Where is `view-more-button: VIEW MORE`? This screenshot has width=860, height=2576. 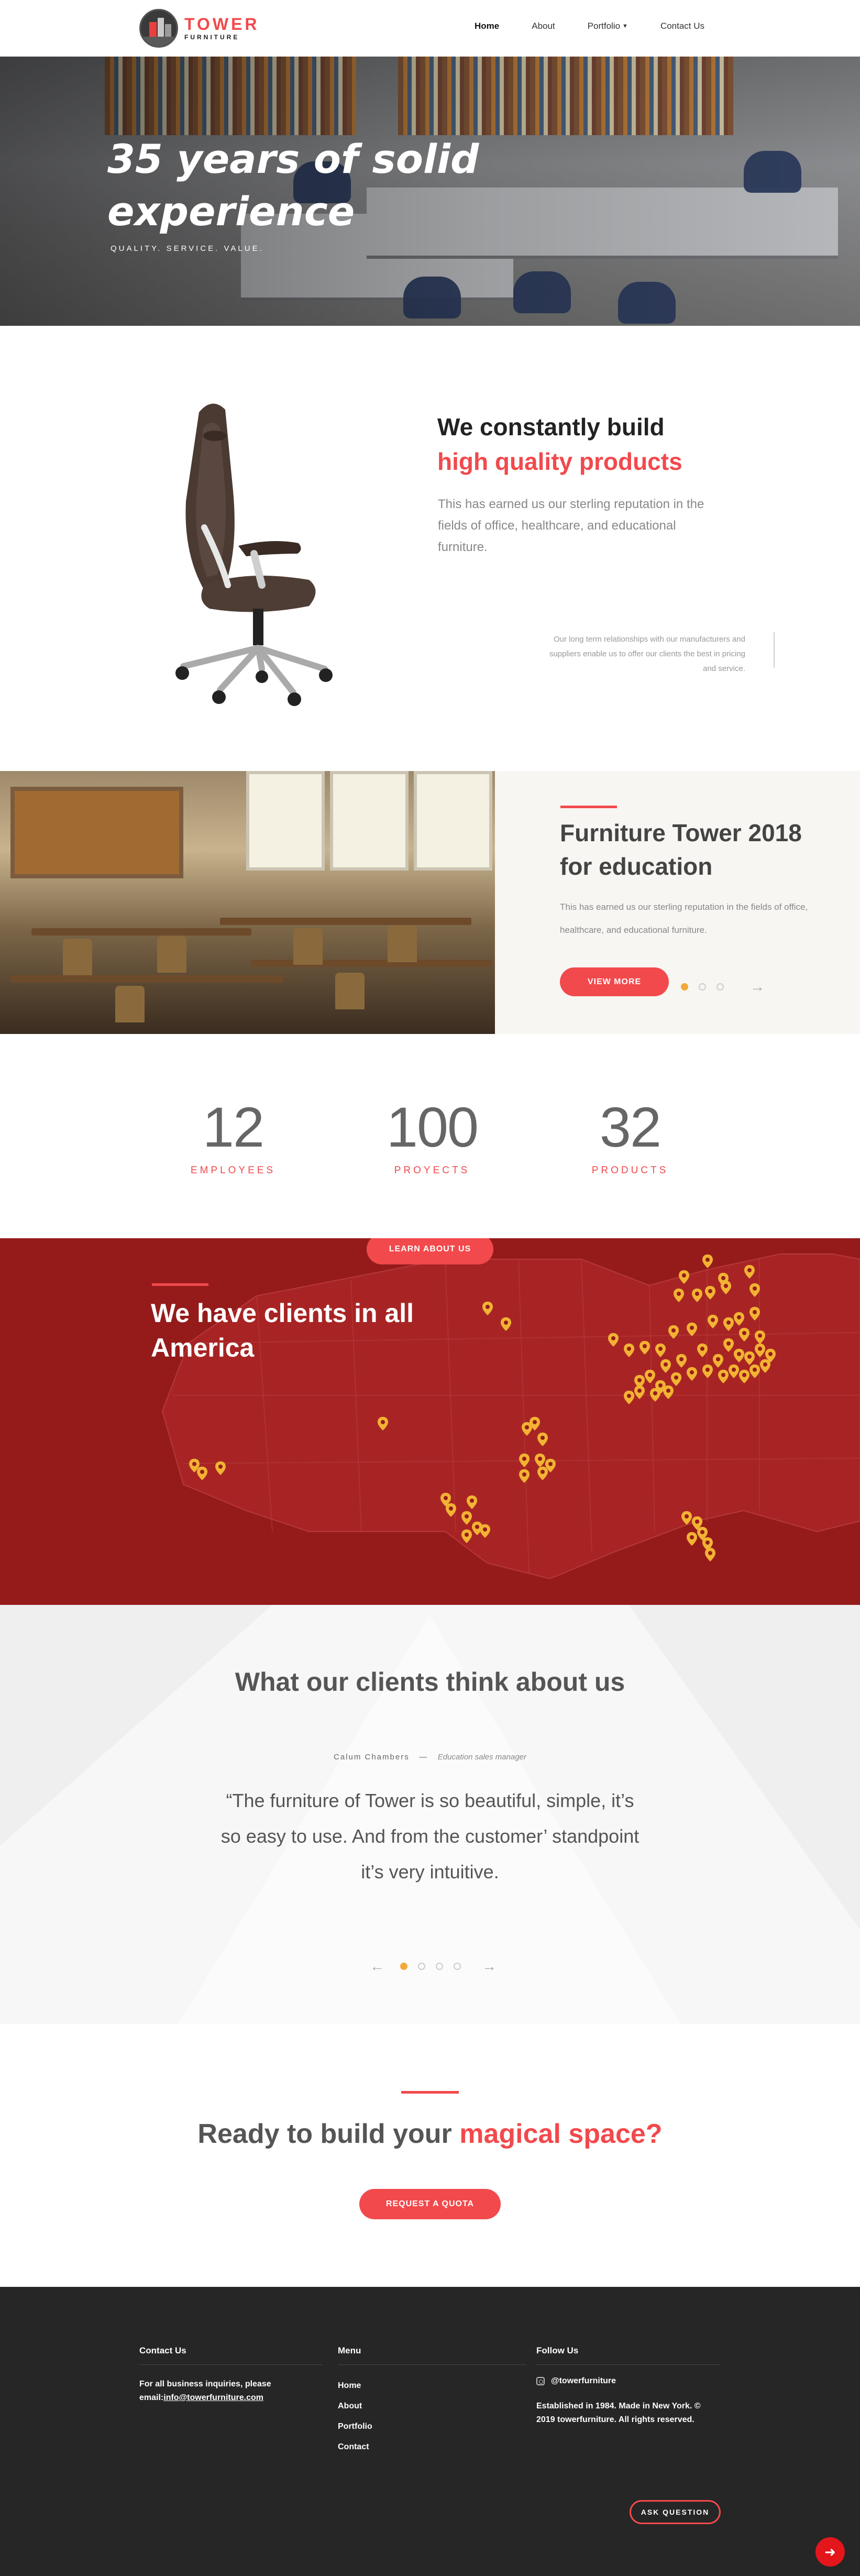
view-more-button: VIEW MORE is located at coordinates (615, 981).